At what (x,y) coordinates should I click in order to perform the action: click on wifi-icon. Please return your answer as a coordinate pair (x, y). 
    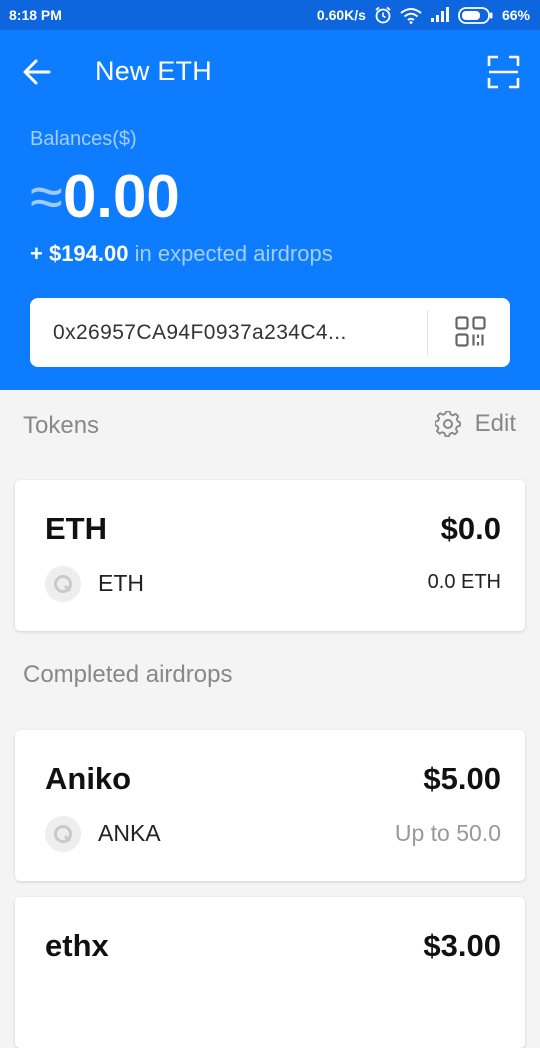
    Looking at the image, I should click on (411, 15).